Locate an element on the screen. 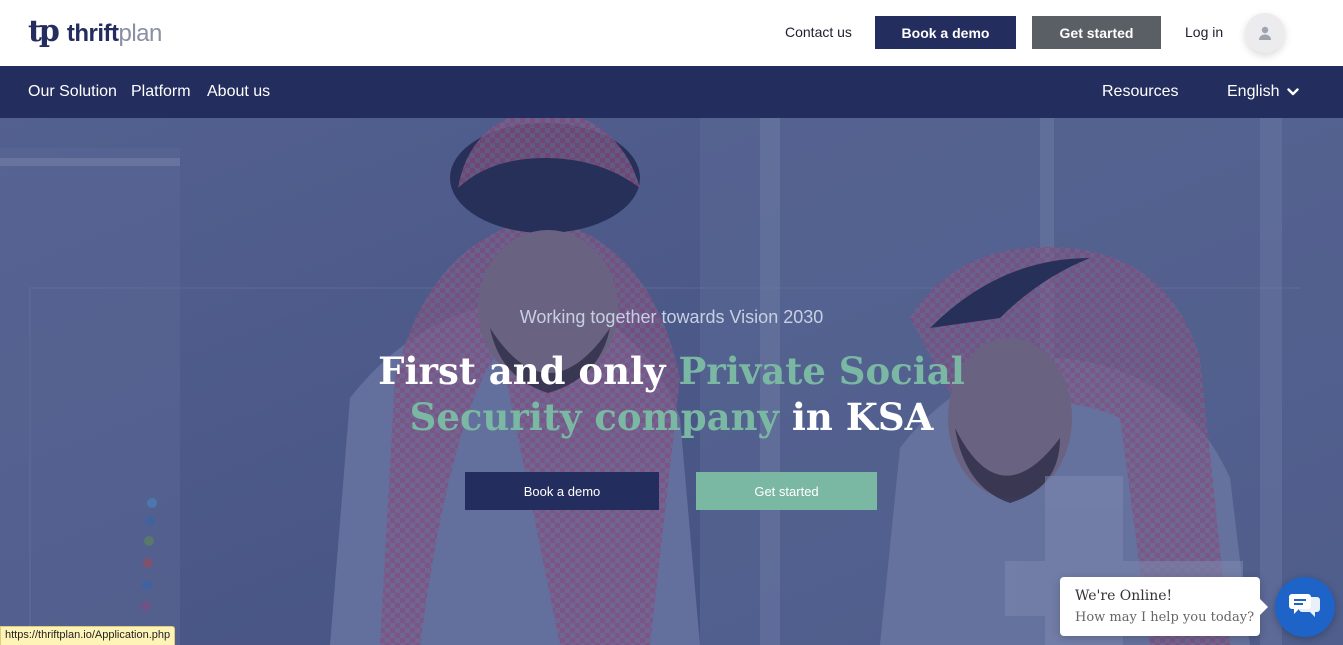 This screenshot has width=1343, height=645. chat-title: We're Online! is located at coordinates (1124, 596).